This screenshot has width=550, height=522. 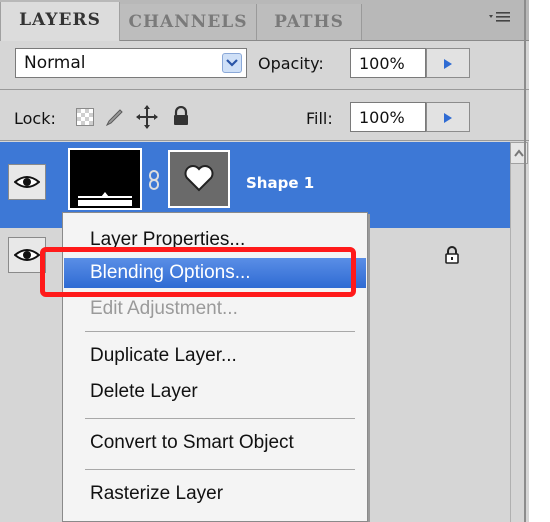 What do you see at coordinates (232, 63) in the screenshot?
I see `chevron-down-icon` at bounding box center [232, 63].